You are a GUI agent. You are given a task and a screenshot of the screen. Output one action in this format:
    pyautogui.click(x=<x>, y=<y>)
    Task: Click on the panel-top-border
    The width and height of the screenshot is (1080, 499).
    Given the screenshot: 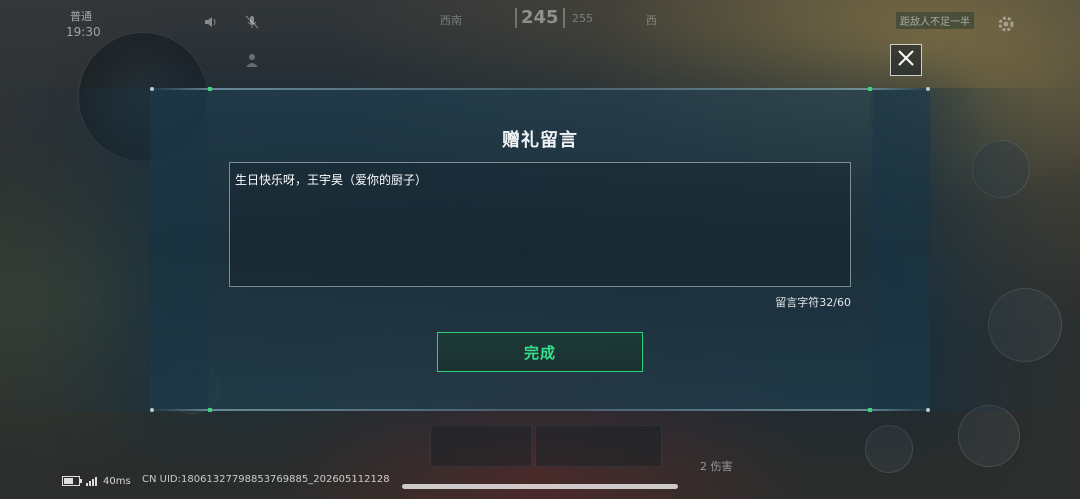 What is the action you would take?
    pyautogui.click(x=540, y=89)
    